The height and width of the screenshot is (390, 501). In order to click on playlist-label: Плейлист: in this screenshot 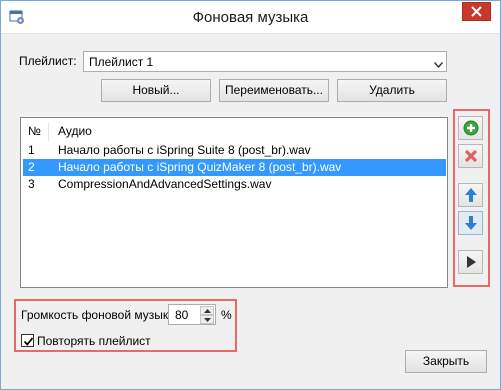, I will do `click(48, 61)`.